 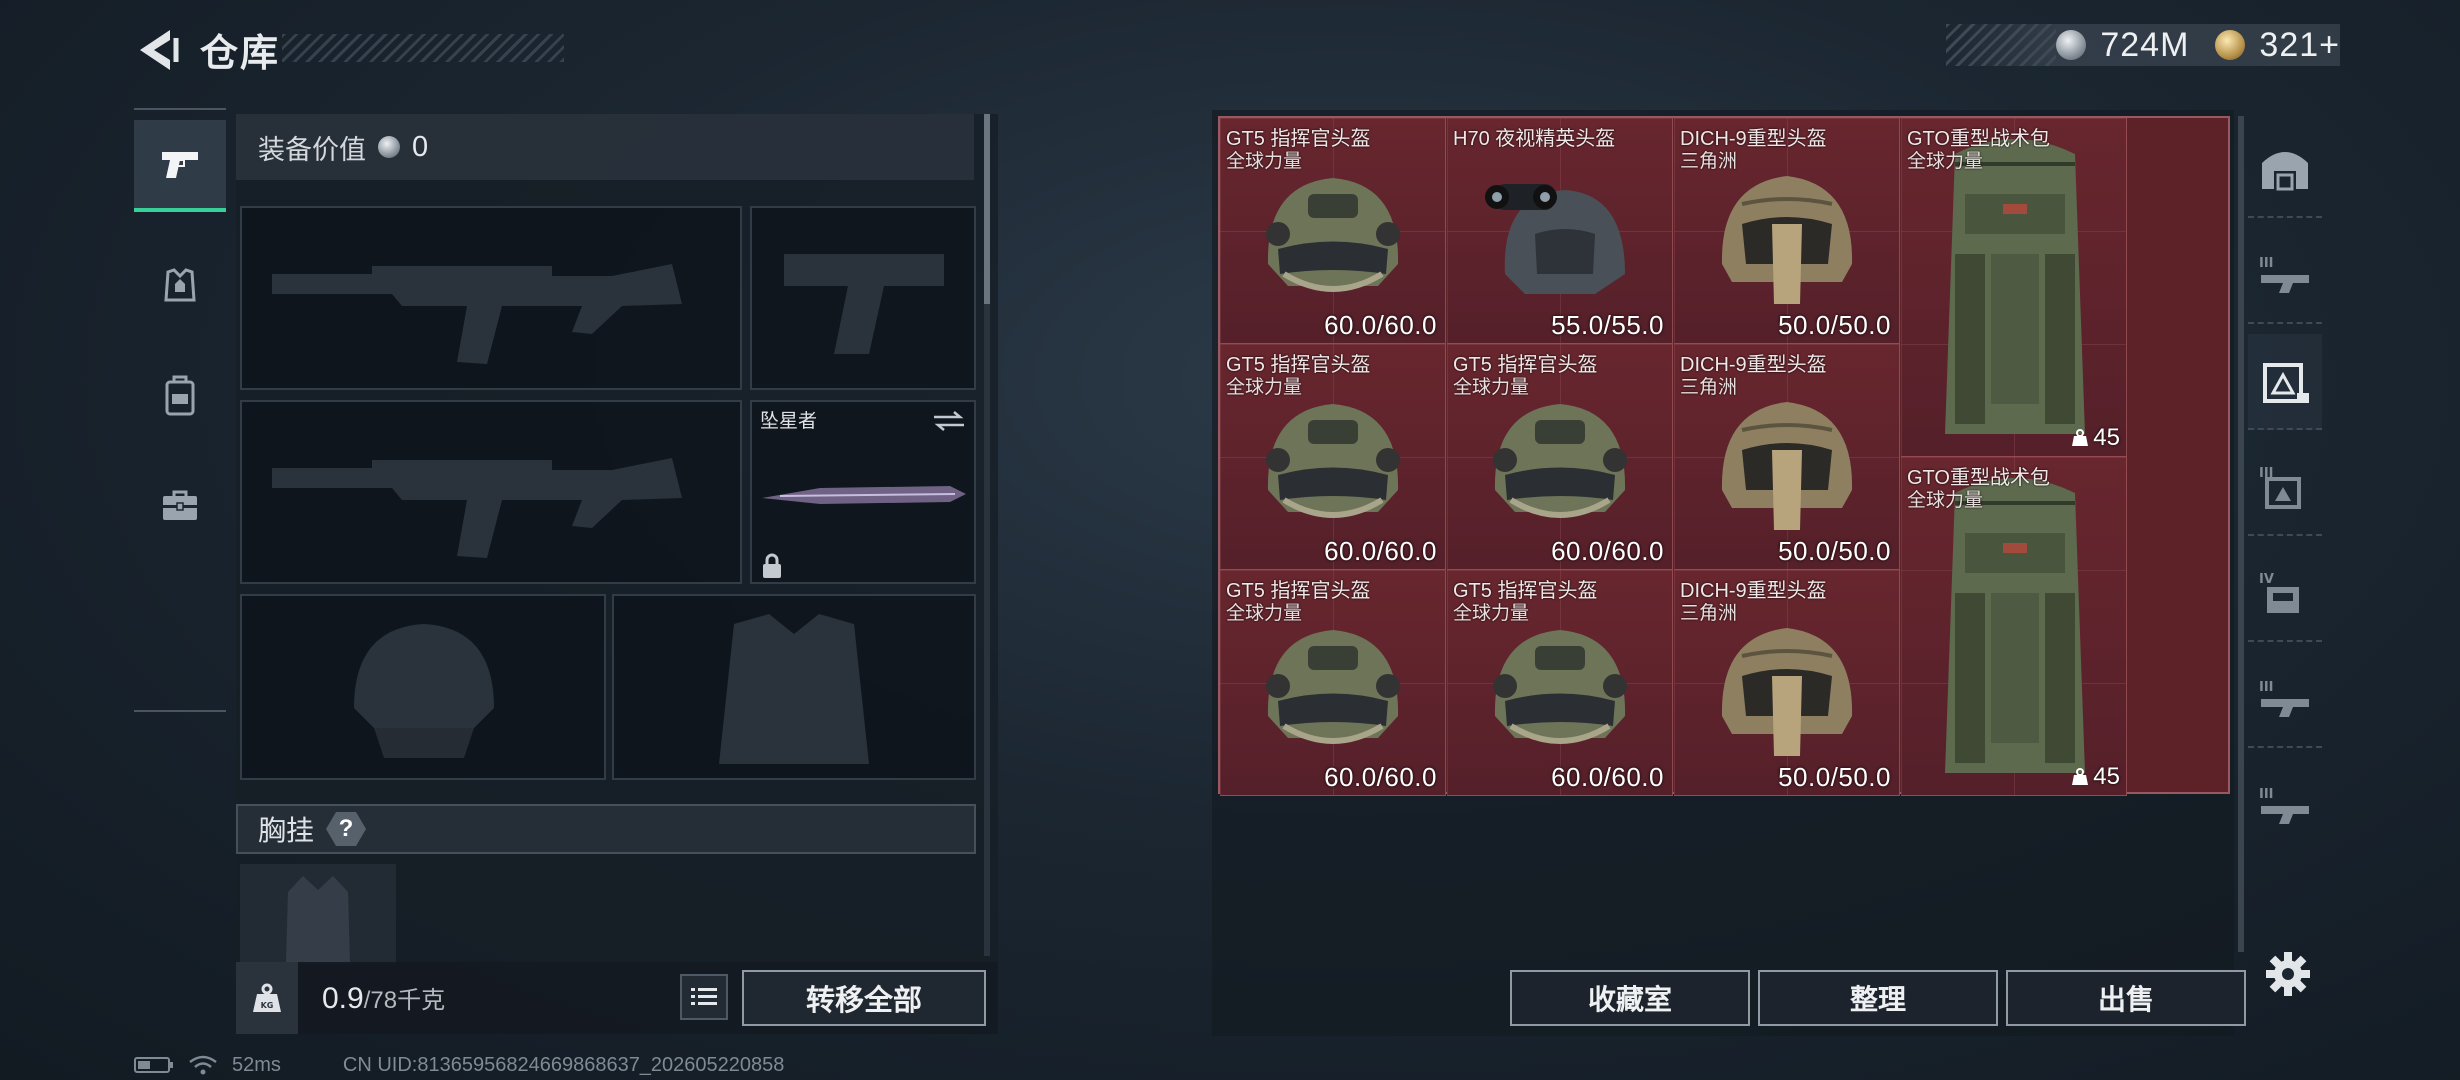 I want to click on silver-currency-value: 724M, so click(x=2145, y=44).